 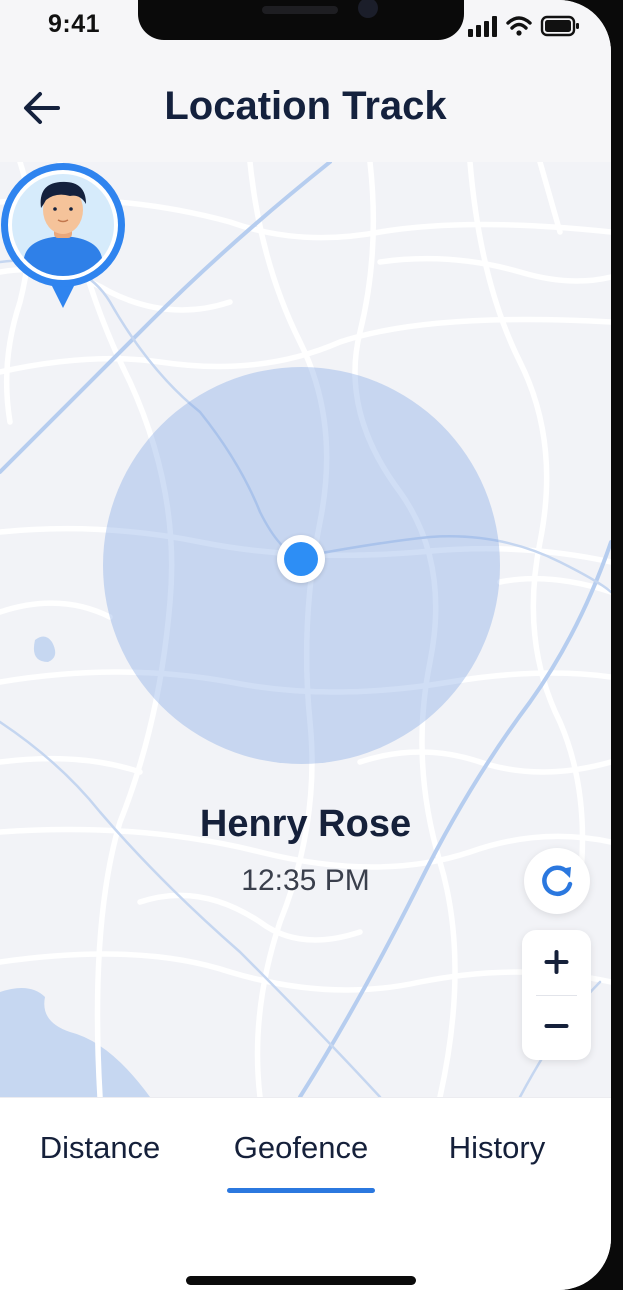 What do you see at coordinates (305, 106) in the screenshot?
I see `page-title: Location Track` at bounding box center [305, 106].